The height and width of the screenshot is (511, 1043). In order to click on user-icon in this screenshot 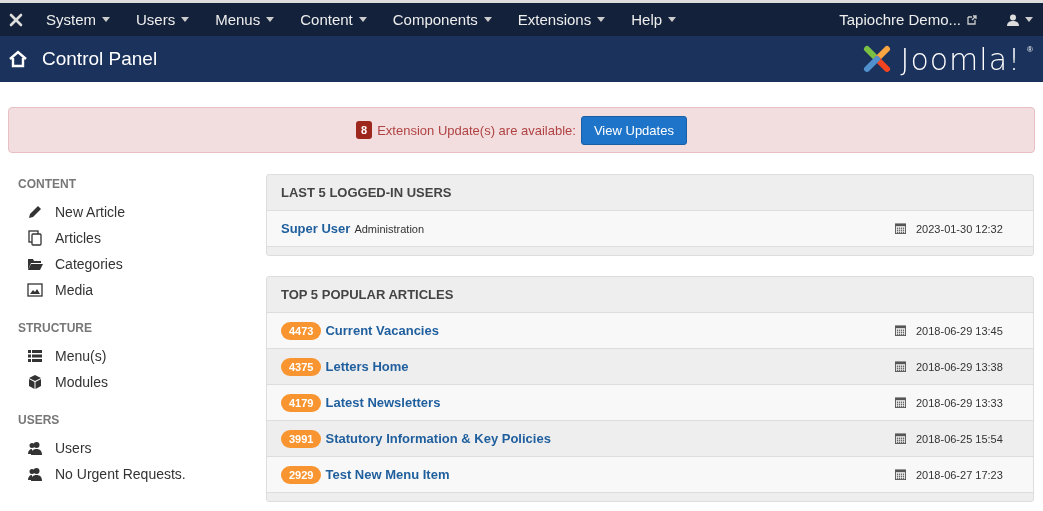, I will do `click(1013, 19)`.